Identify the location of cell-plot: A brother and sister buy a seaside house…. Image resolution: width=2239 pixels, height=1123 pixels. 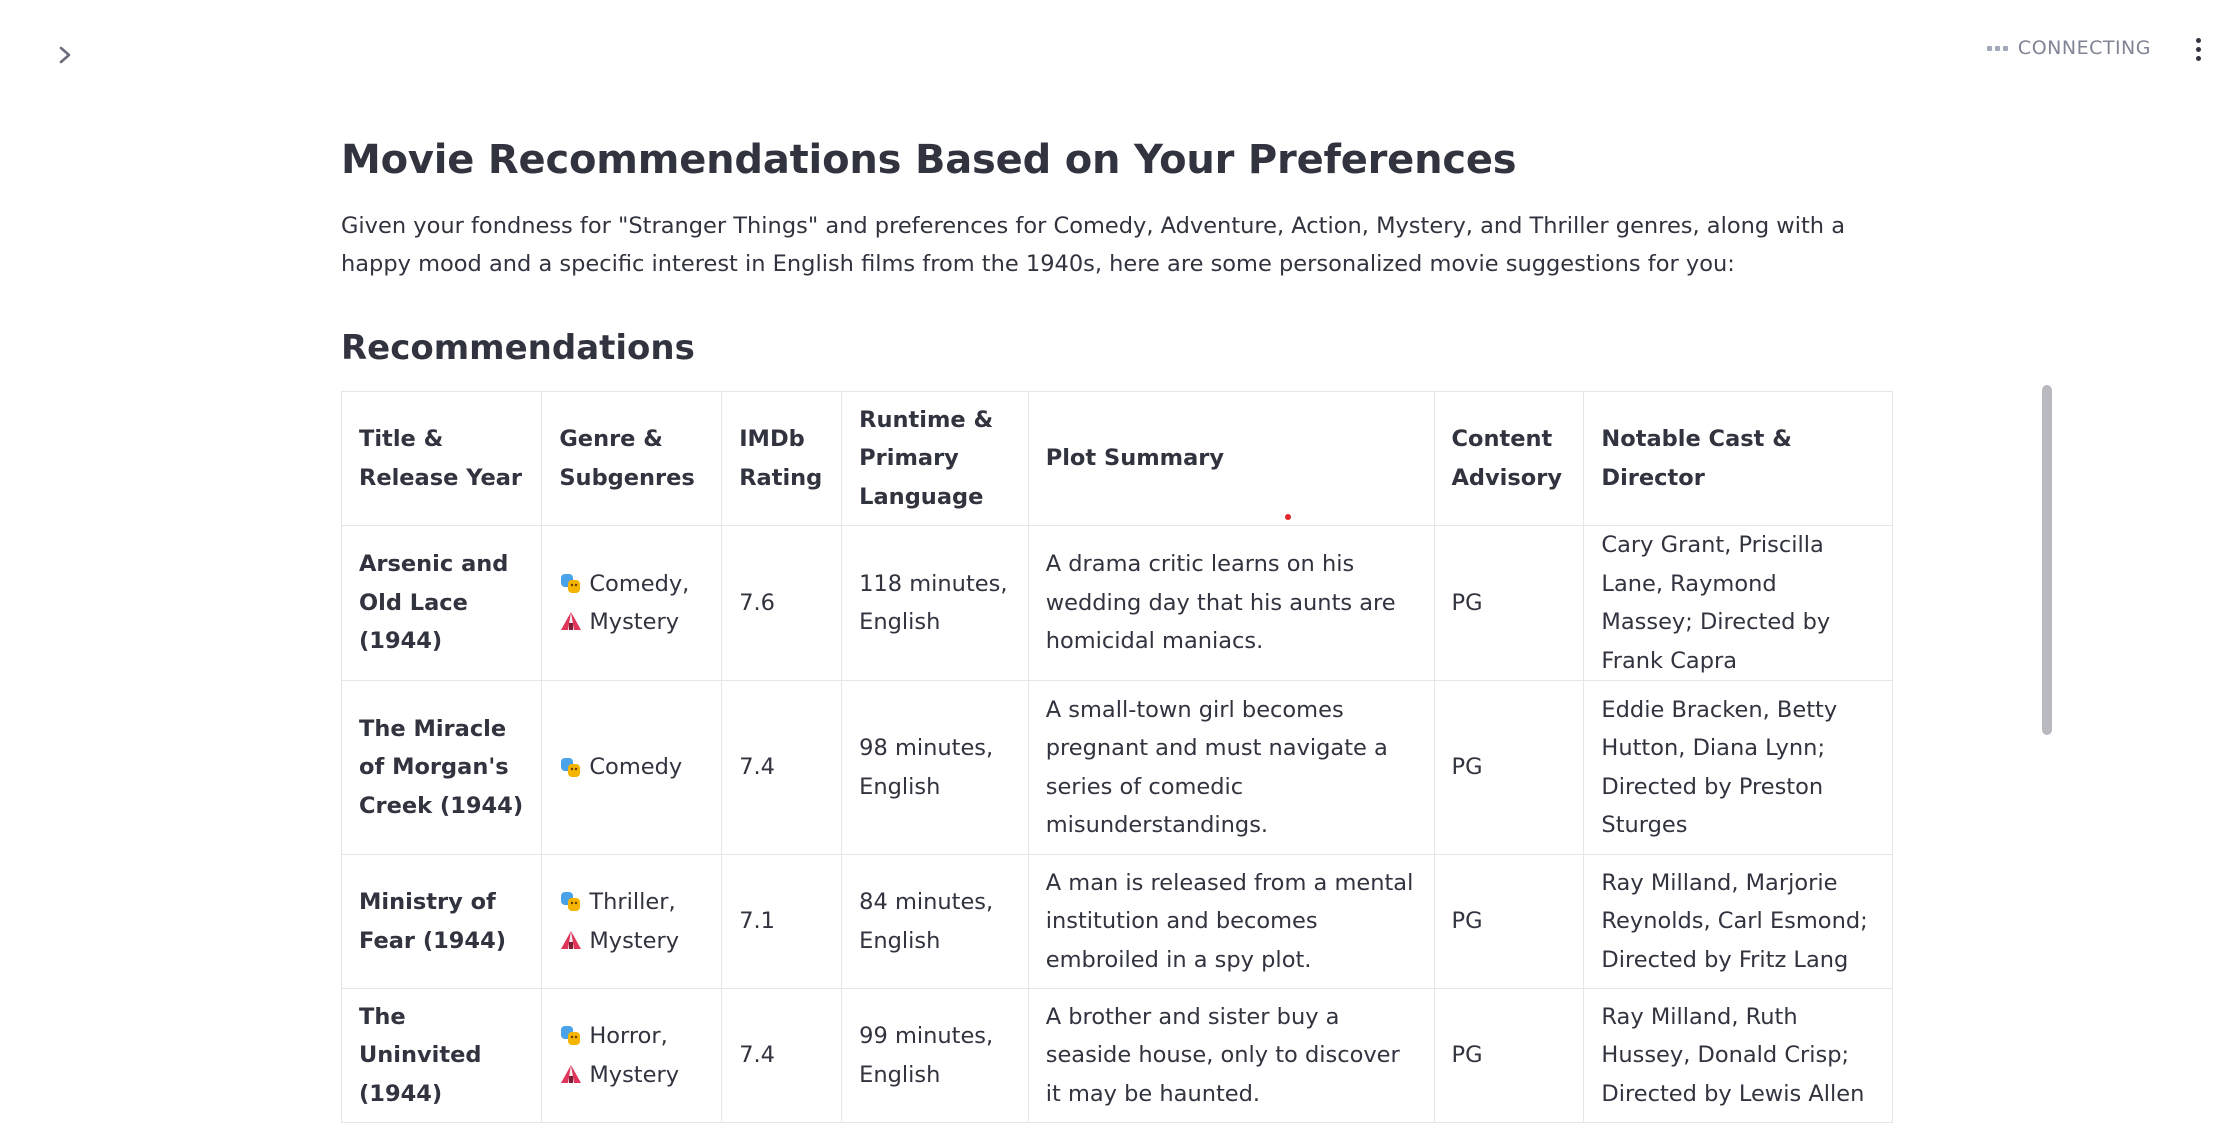
(1231, 1055).